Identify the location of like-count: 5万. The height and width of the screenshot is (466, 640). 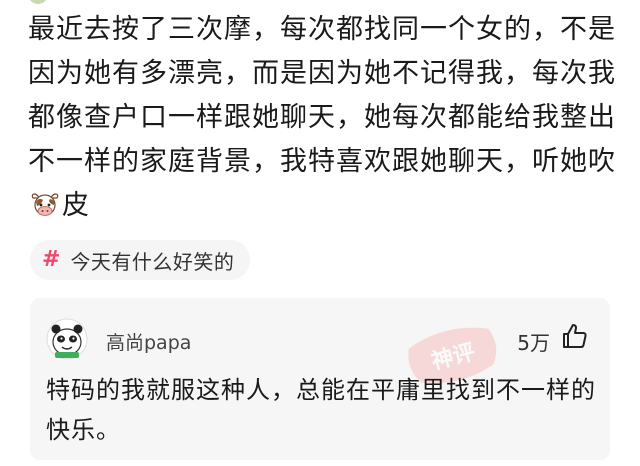
(533, 343).